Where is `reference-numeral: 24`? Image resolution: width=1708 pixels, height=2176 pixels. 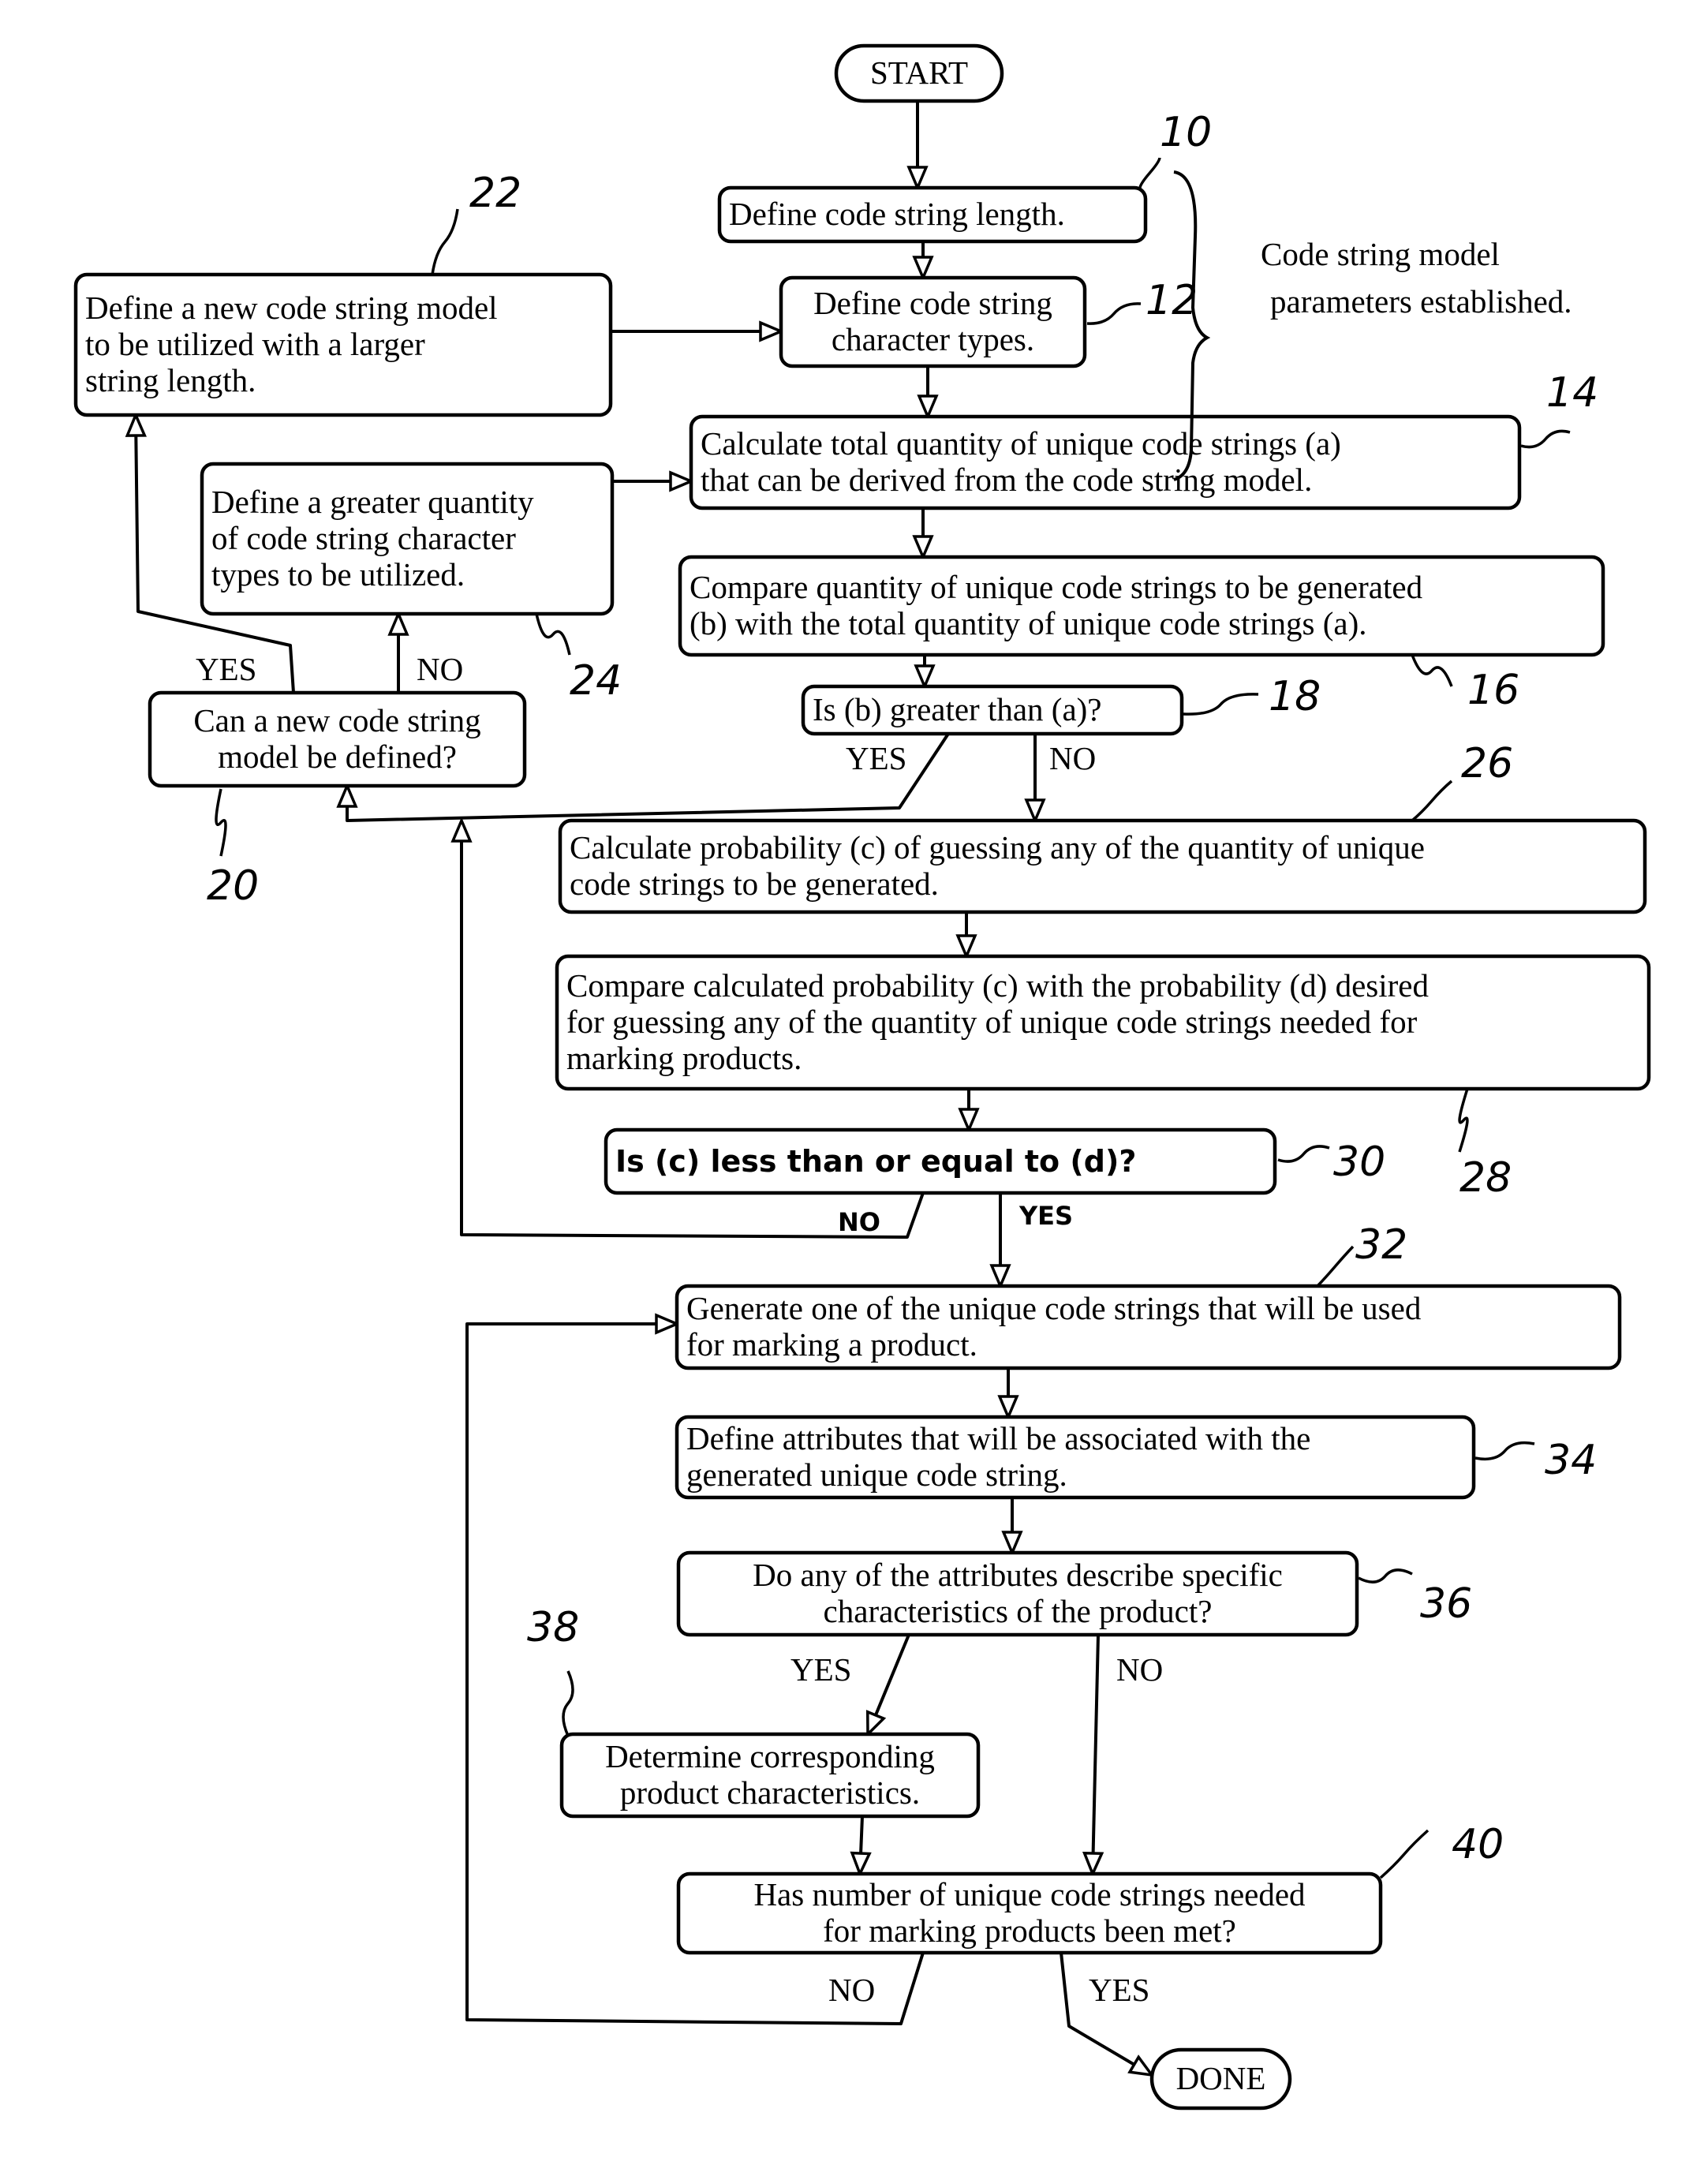 reference-numeral: 24 is located at coordinates (596, 681).